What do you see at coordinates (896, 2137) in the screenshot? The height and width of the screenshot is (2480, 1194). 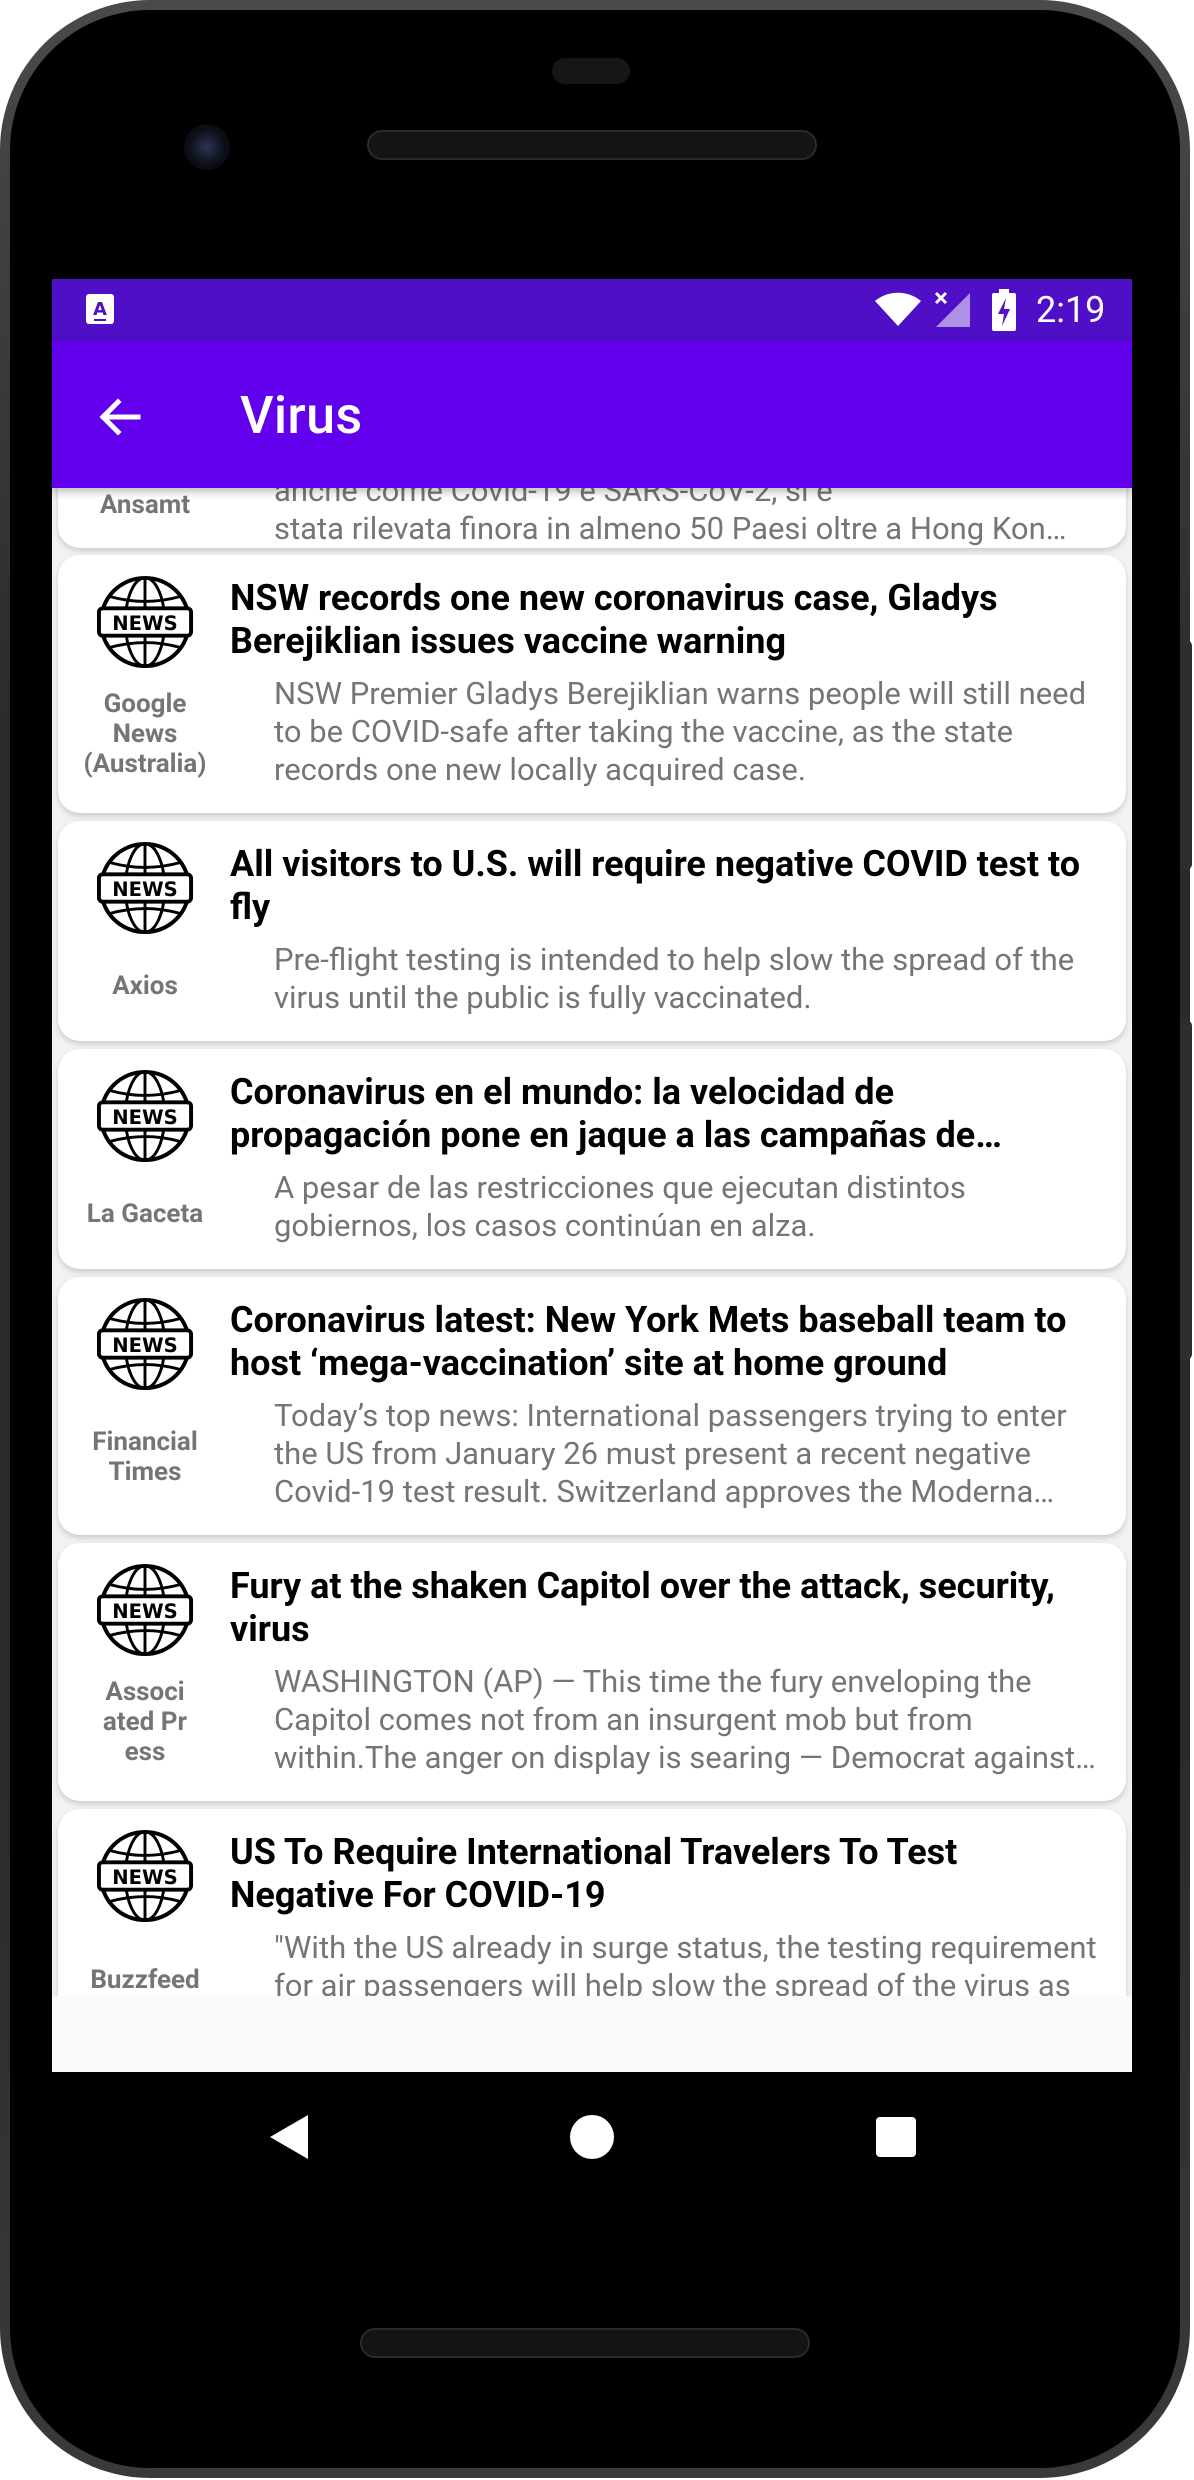 I see `nav-recents-icon` at bounding box center [896, 2137].